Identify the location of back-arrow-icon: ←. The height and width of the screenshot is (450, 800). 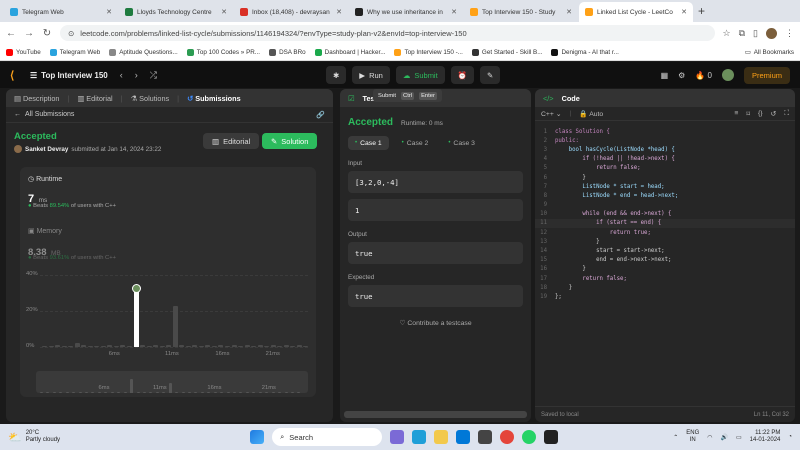
(17, 114).